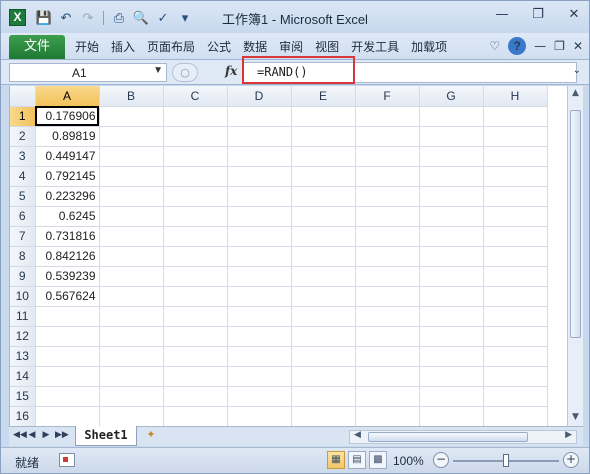 The image size is (590, 474). What do you see at coordinates (62, 435) in the screenshot?
I see `last-sheet-icon: ▶▶` at bounding box center [62, 435].